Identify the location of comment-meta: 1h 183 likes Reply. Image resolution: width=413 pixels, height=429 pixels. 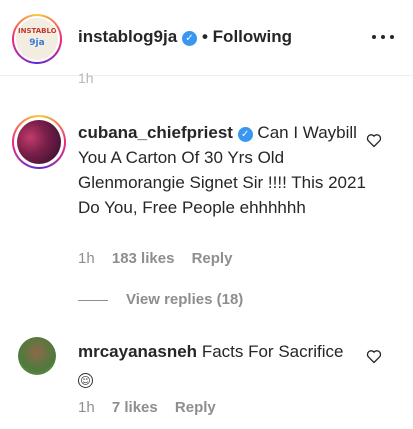
(161, 258).